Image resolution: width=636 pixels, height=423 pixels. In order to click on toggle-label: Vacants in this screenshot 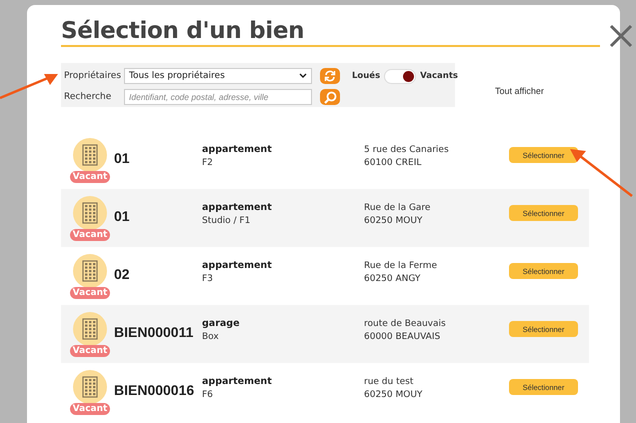, I will do `click(439, 76)`.